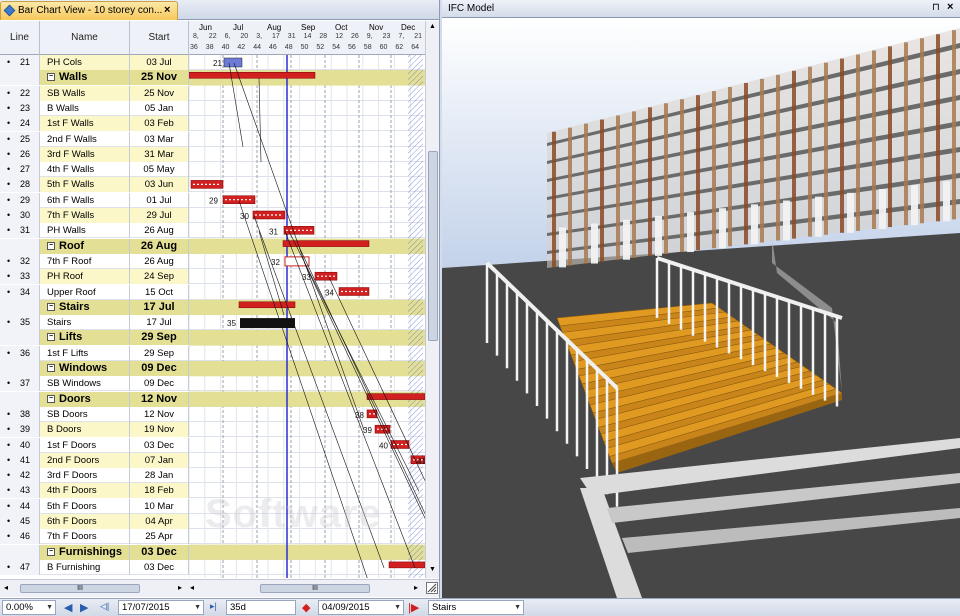  Describe the element at coordinates (159, 215) in the screenshot. I see `start-cell: 29 Jul` at that location.